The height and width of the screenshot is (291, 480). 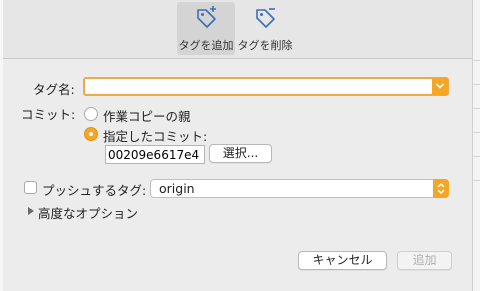 What do you see at coordinates (54, 89) in the screenshot?
I see `tag-name-label: タグ名:` at bounding box center [54, 89].